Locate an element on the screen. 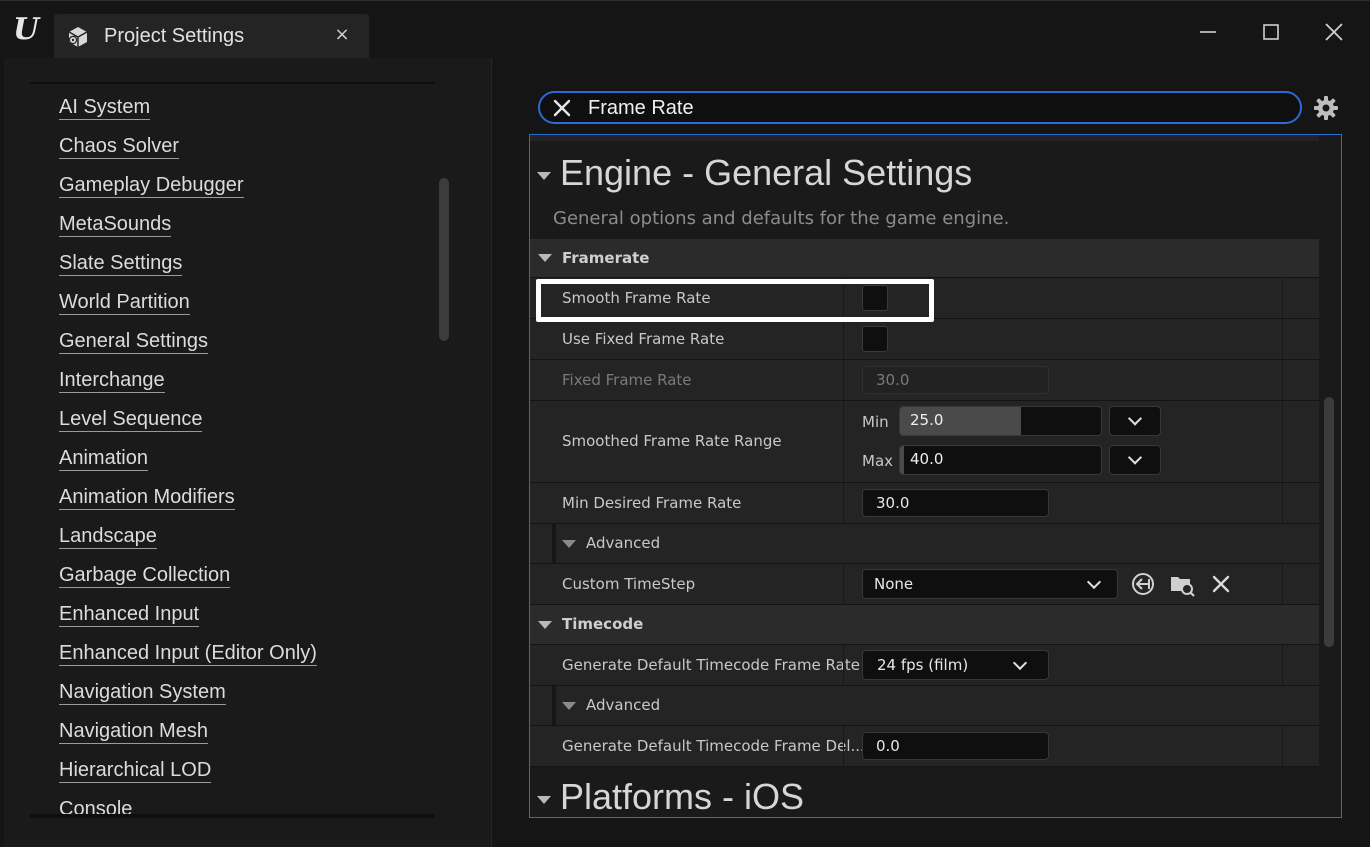 This screenshot has height=847, width=1370. sidebar-item-hierarchical-lod: Hierarchical LOD is located at coordinates (244, 776).